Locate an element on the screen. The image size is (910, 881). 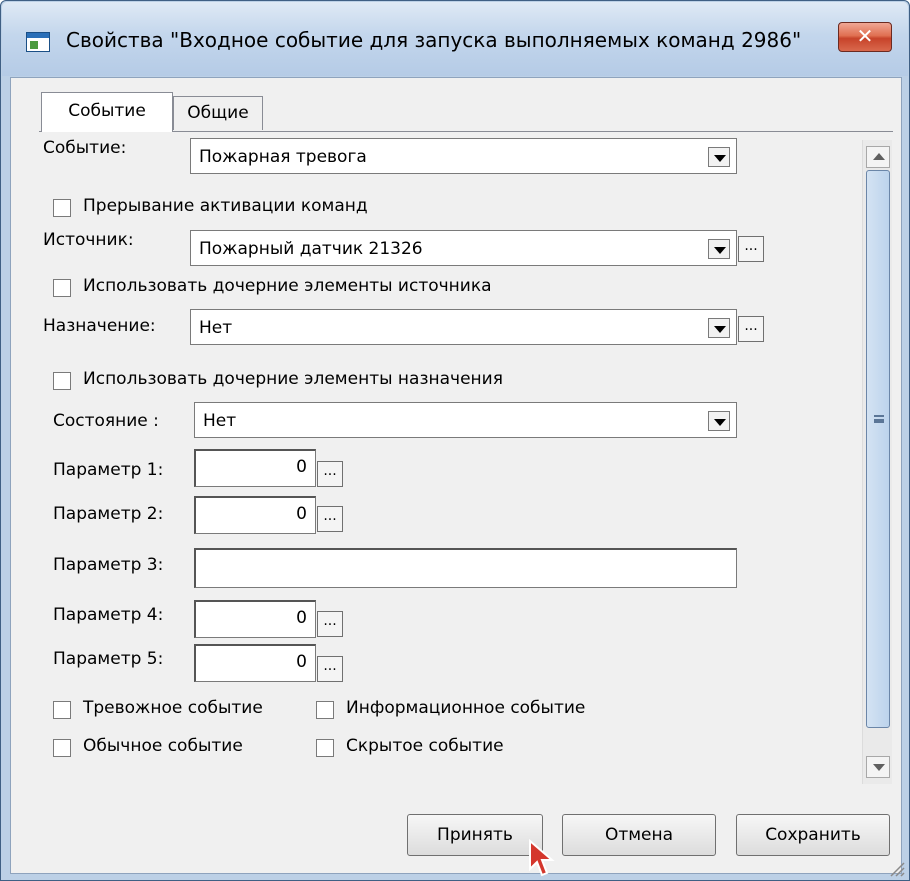
event-select-value: Пожарная тревога is located at coordinates (283, 157).